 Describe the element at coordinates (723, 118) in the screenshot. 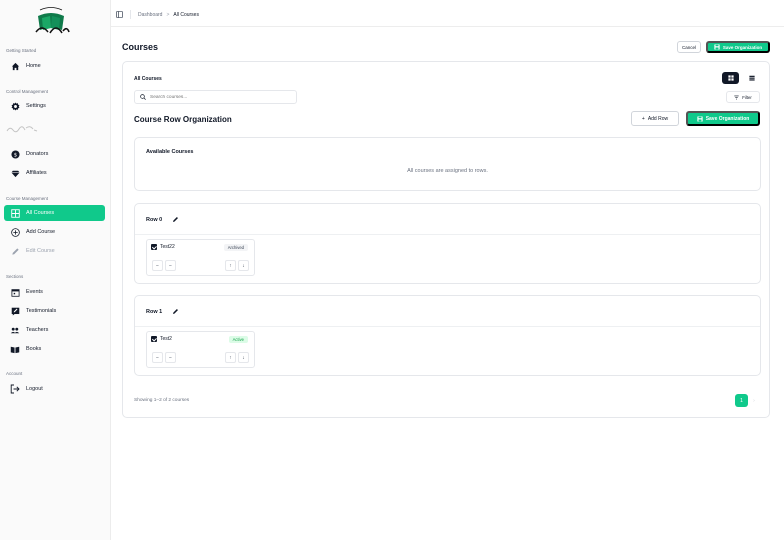

I see `save-organization-secondary-button: Save Organization` at that location.